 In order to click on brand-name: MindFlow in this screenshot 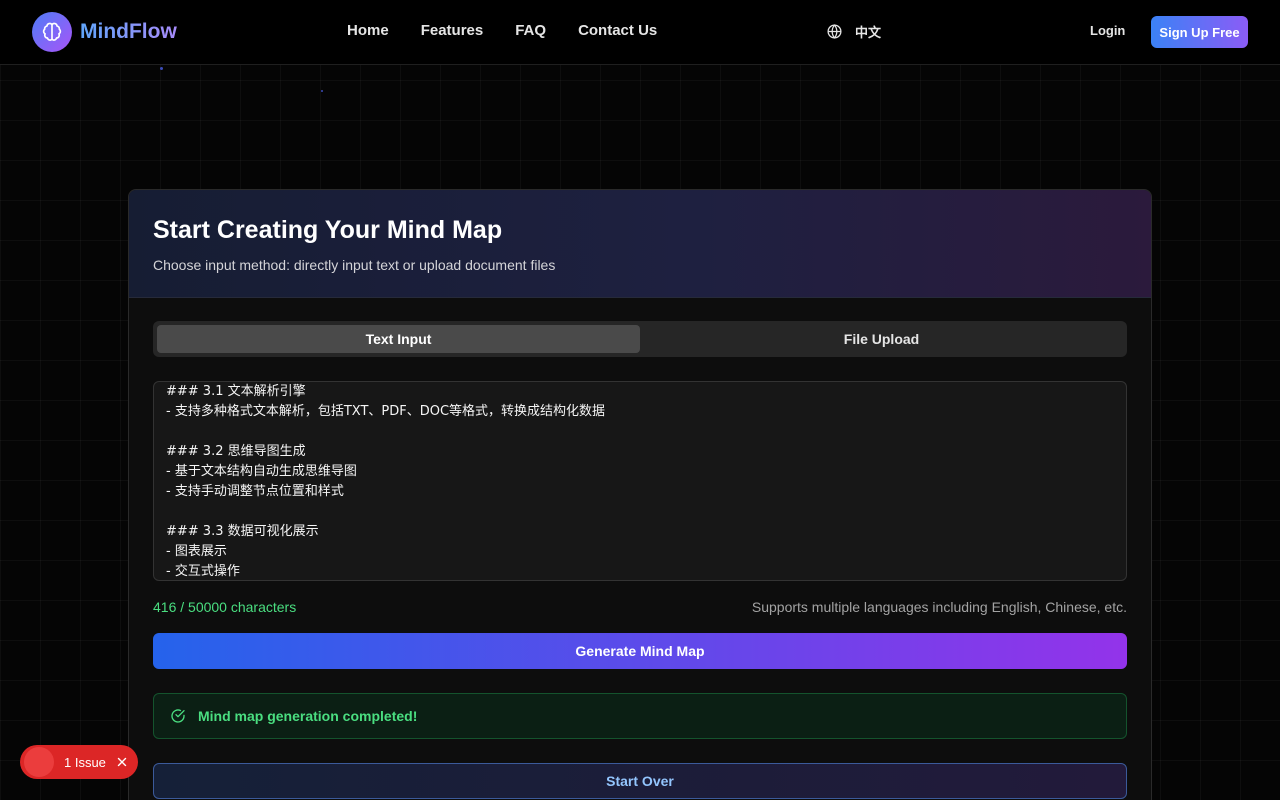, I will do `click(128, 31)`.